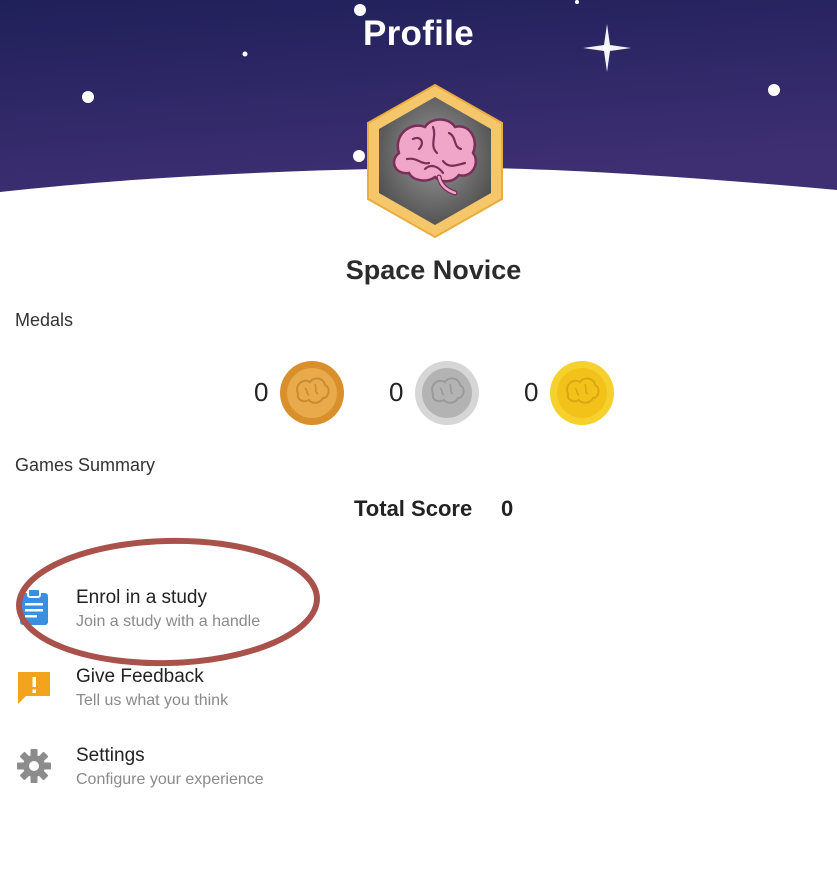 Image resolution: width=837 pixels, height=886 pixels. Describe the element at coordinates (34, 766) in the screenshot. I see `gear-icon` at that location.